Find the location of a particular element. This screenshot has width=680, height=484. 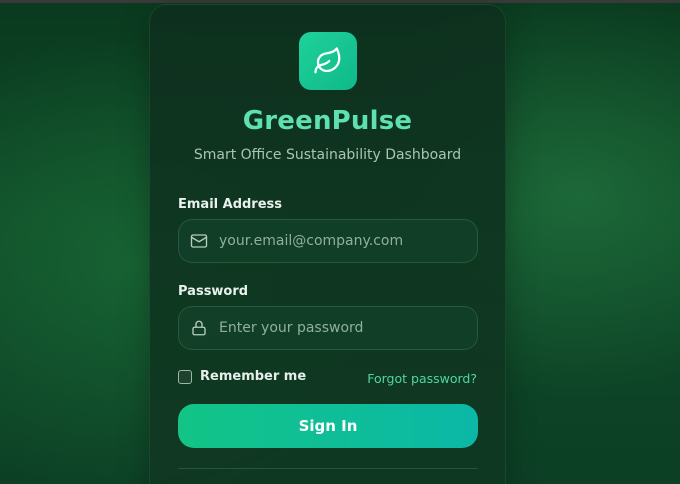

leaf-icon is located at coordinates (327, 60).